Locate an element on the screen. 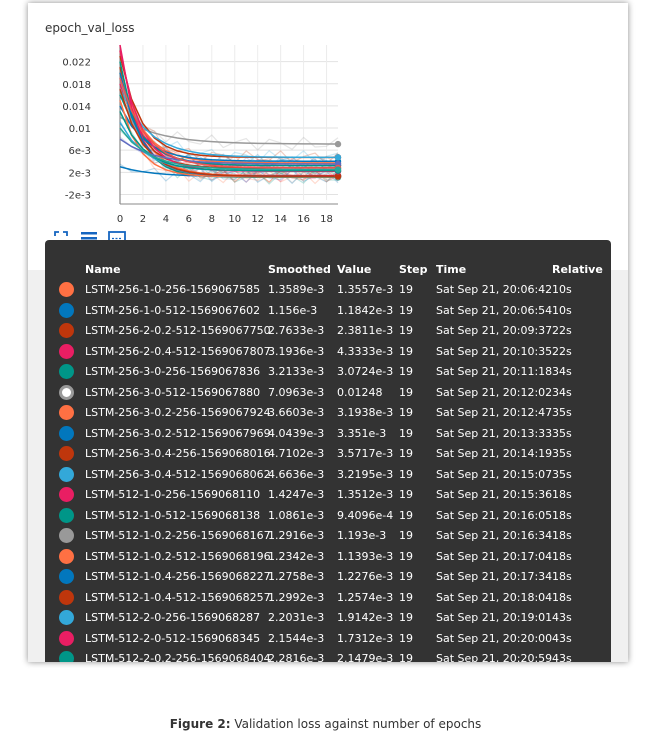  cell-smoothed: 4.0439e-3 is located at coordinates (296, 433).